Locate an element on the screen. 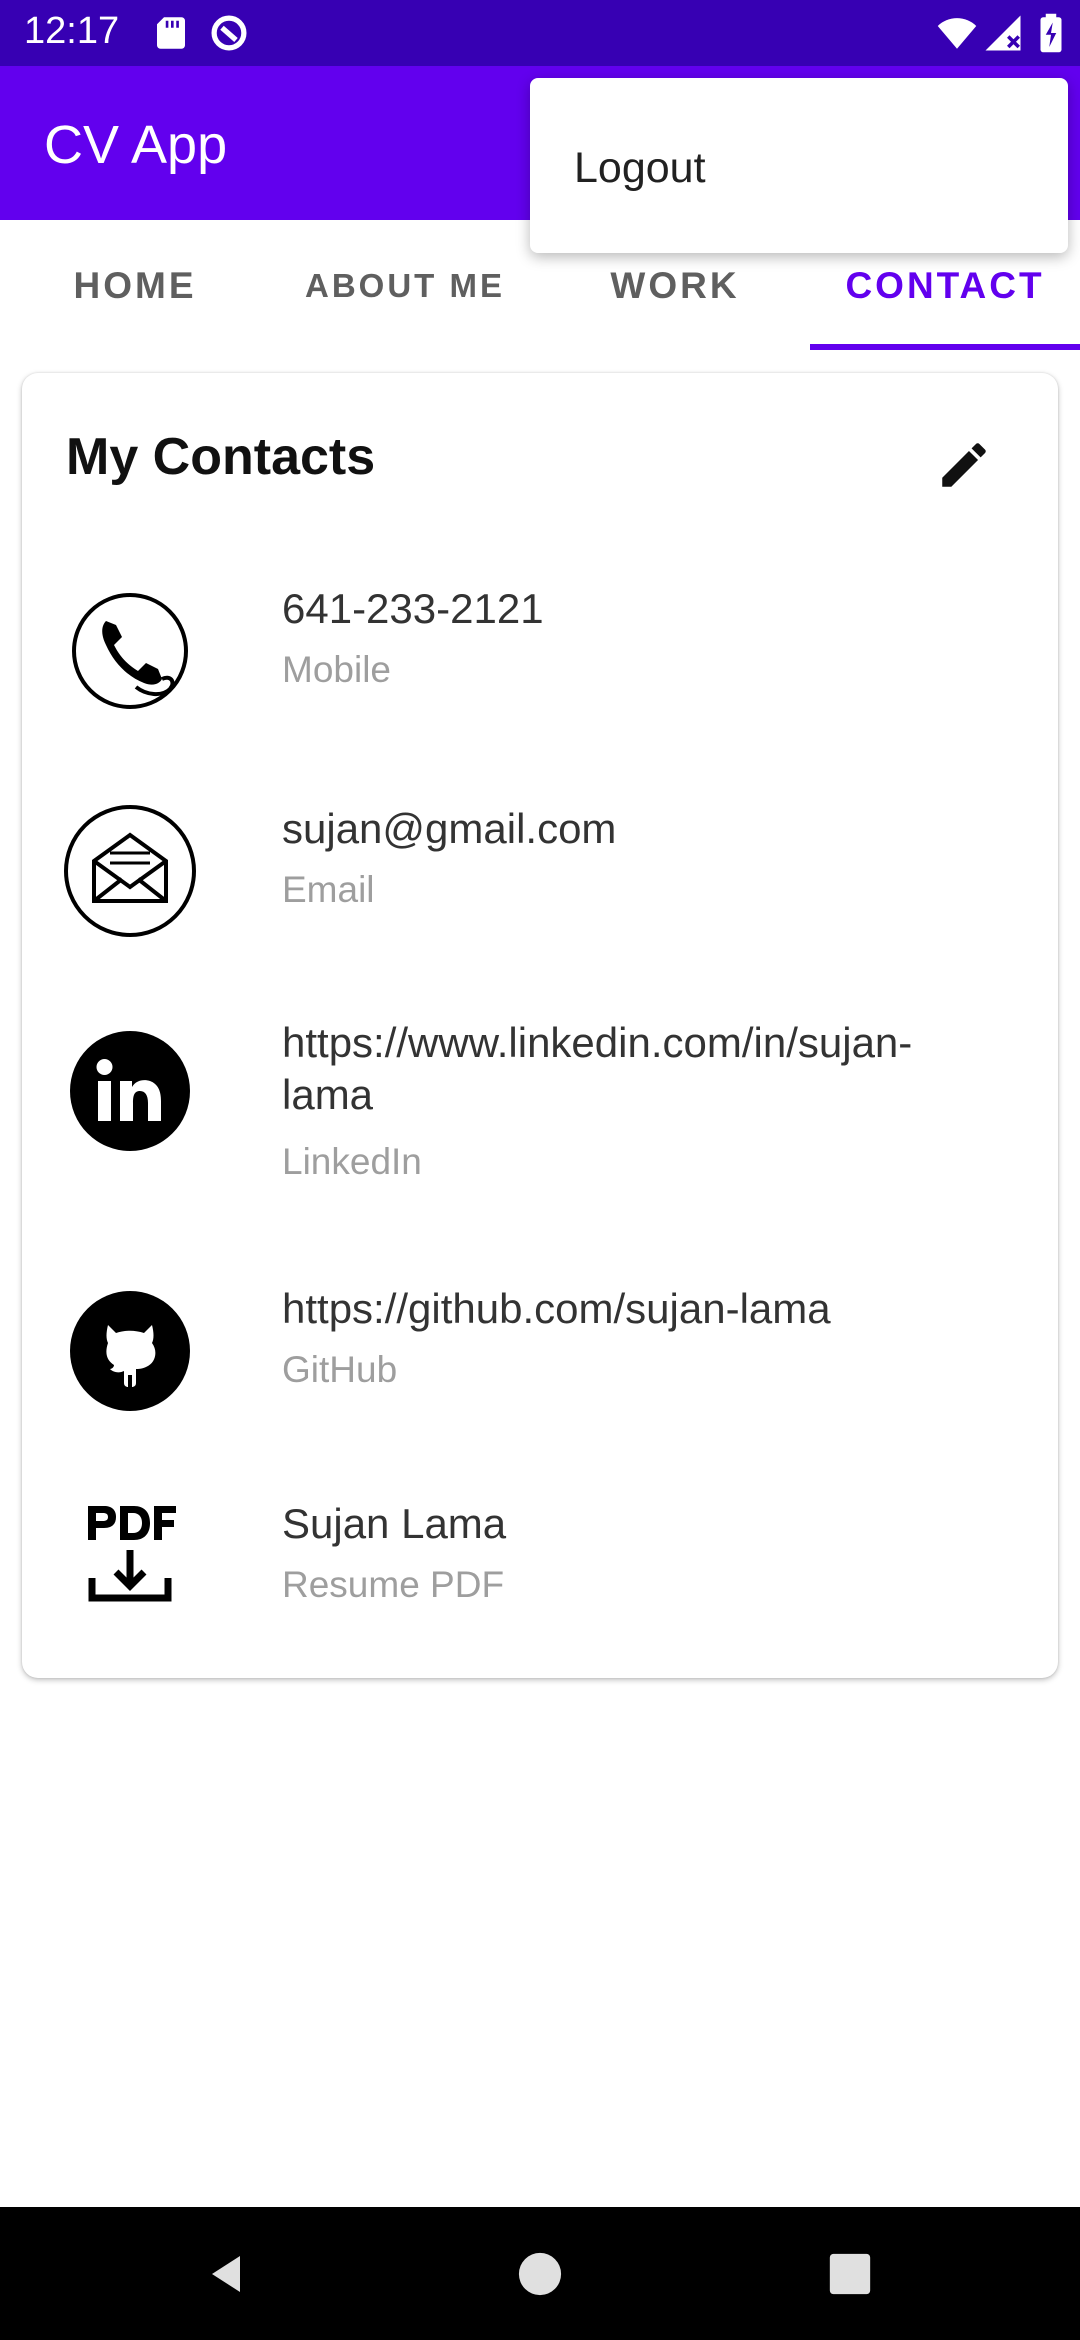  contact-value: sujan@gmail.com is located at coordinates (449, 828).